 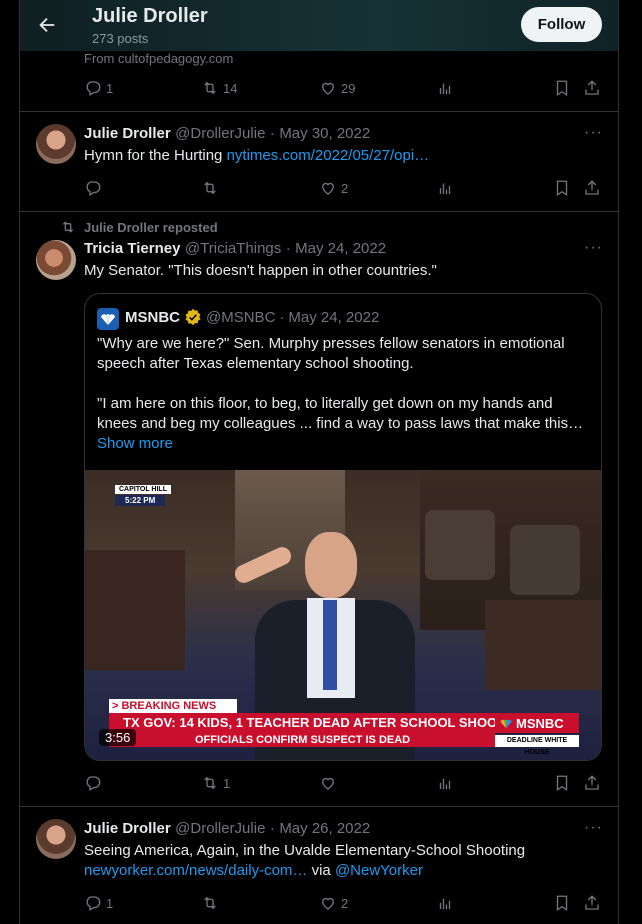 What do you see at coordinates (561, 24) in the screenshot?
I see `follow-button: Follow` at bounding box center [561, 24].